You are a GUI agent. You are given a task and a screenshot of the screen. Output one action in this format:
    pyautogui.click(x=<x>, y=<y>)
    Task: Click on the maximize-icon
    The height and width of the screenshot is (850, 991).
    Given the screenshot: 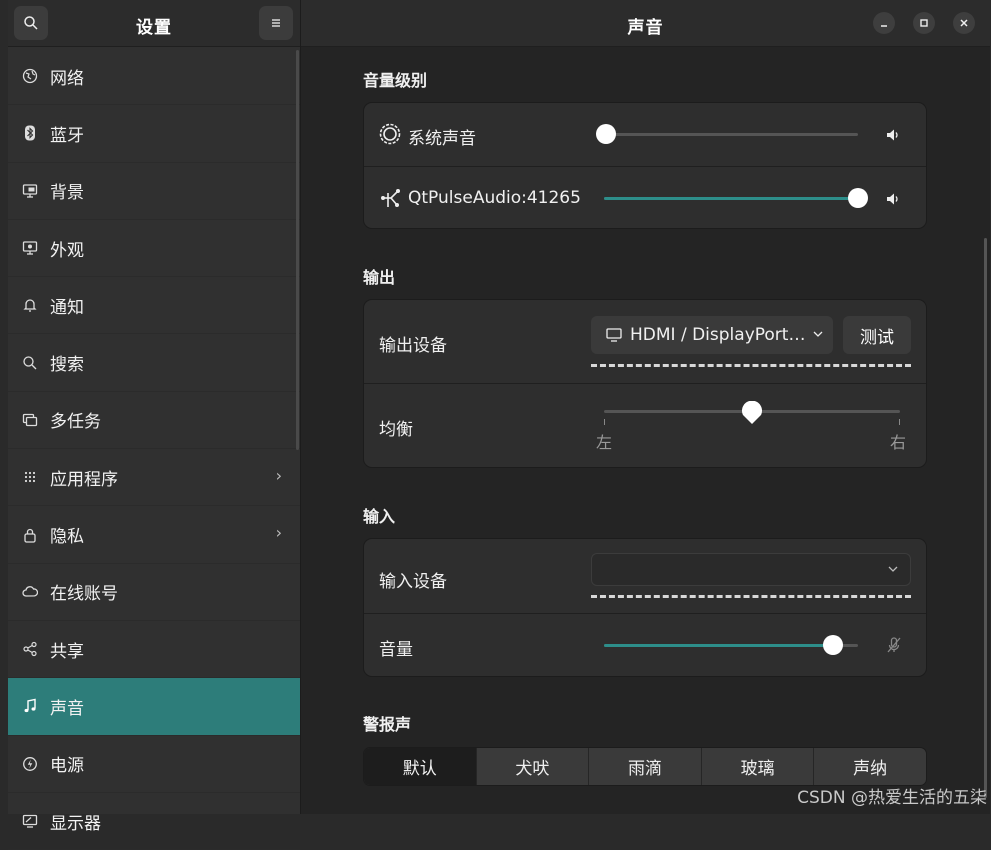 What is the action you would take?
    pyautogui.click(x=924, y=23)
    